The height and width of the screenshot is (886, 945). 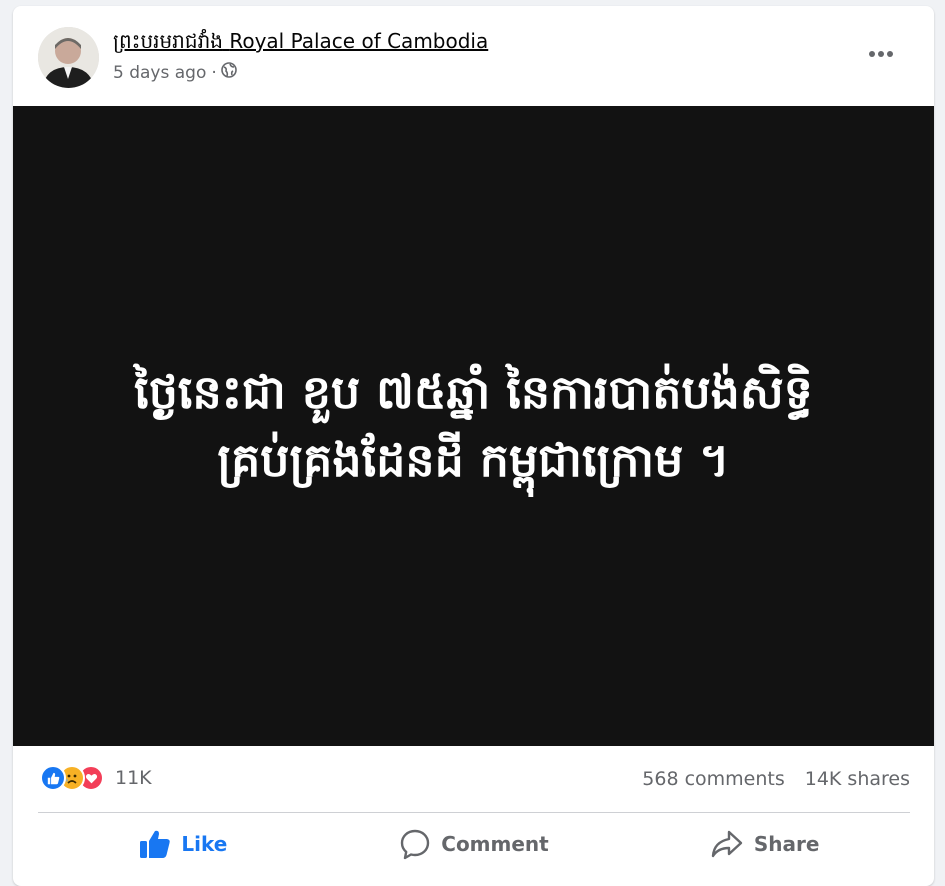 I want to click on actions-divider, so click(x=474, y=812).